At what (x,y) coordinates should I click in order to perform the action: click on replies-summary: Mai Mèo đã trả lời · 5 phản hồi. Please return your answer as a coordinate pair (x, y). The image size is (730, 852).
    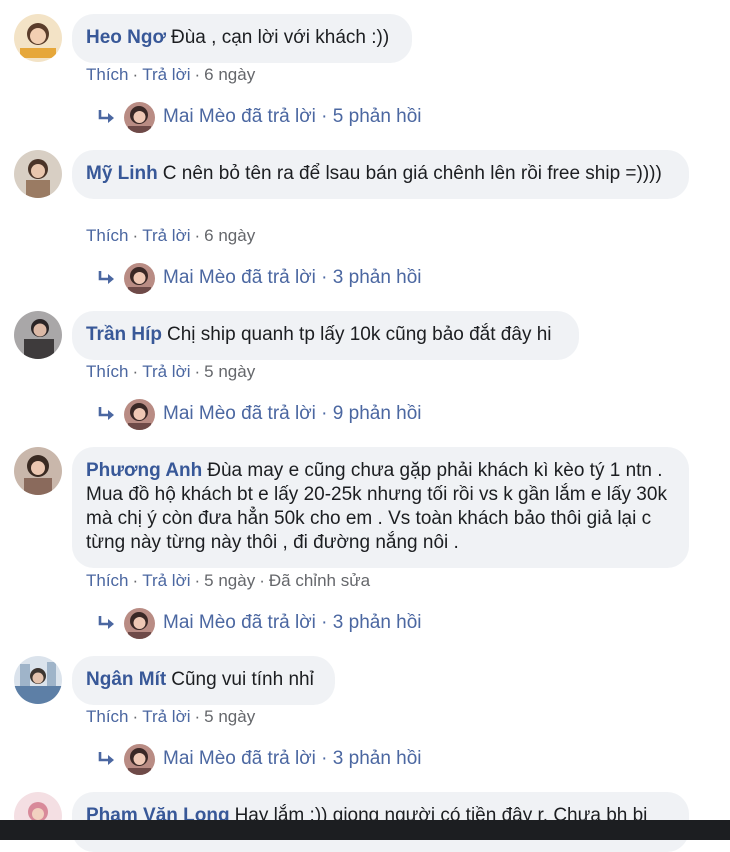
    Looking at the image, I should click on (292, 116).